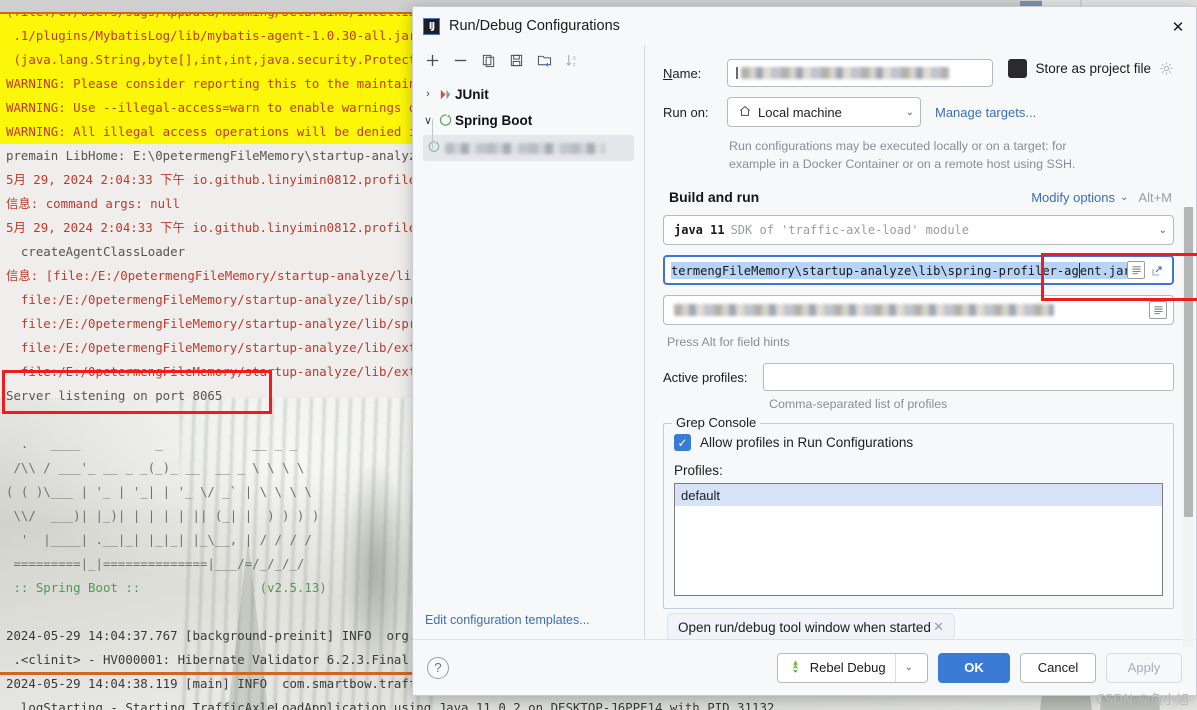  What do you see at coordinates (800, 112) in the screenshot?
I see `run-on-value: Local machine` at bounding box center [800, 112].